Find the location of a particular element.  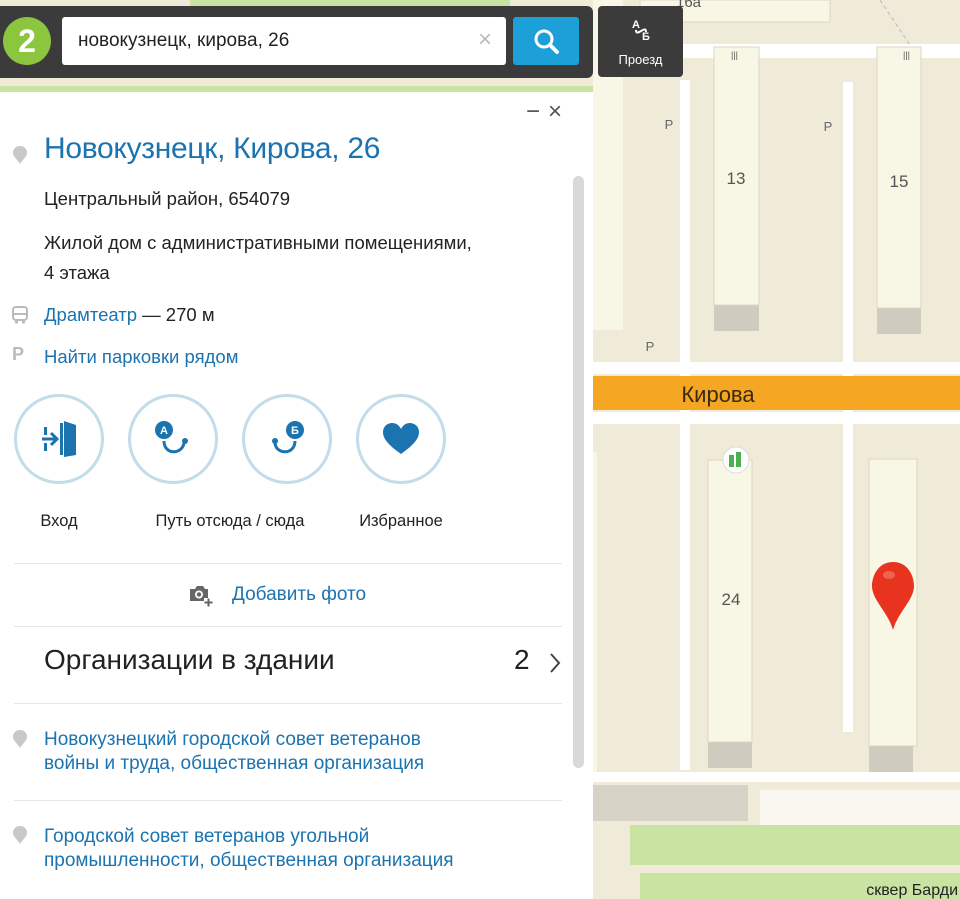

description-line-2: 4 этажа is located at coordinates (77, 272).